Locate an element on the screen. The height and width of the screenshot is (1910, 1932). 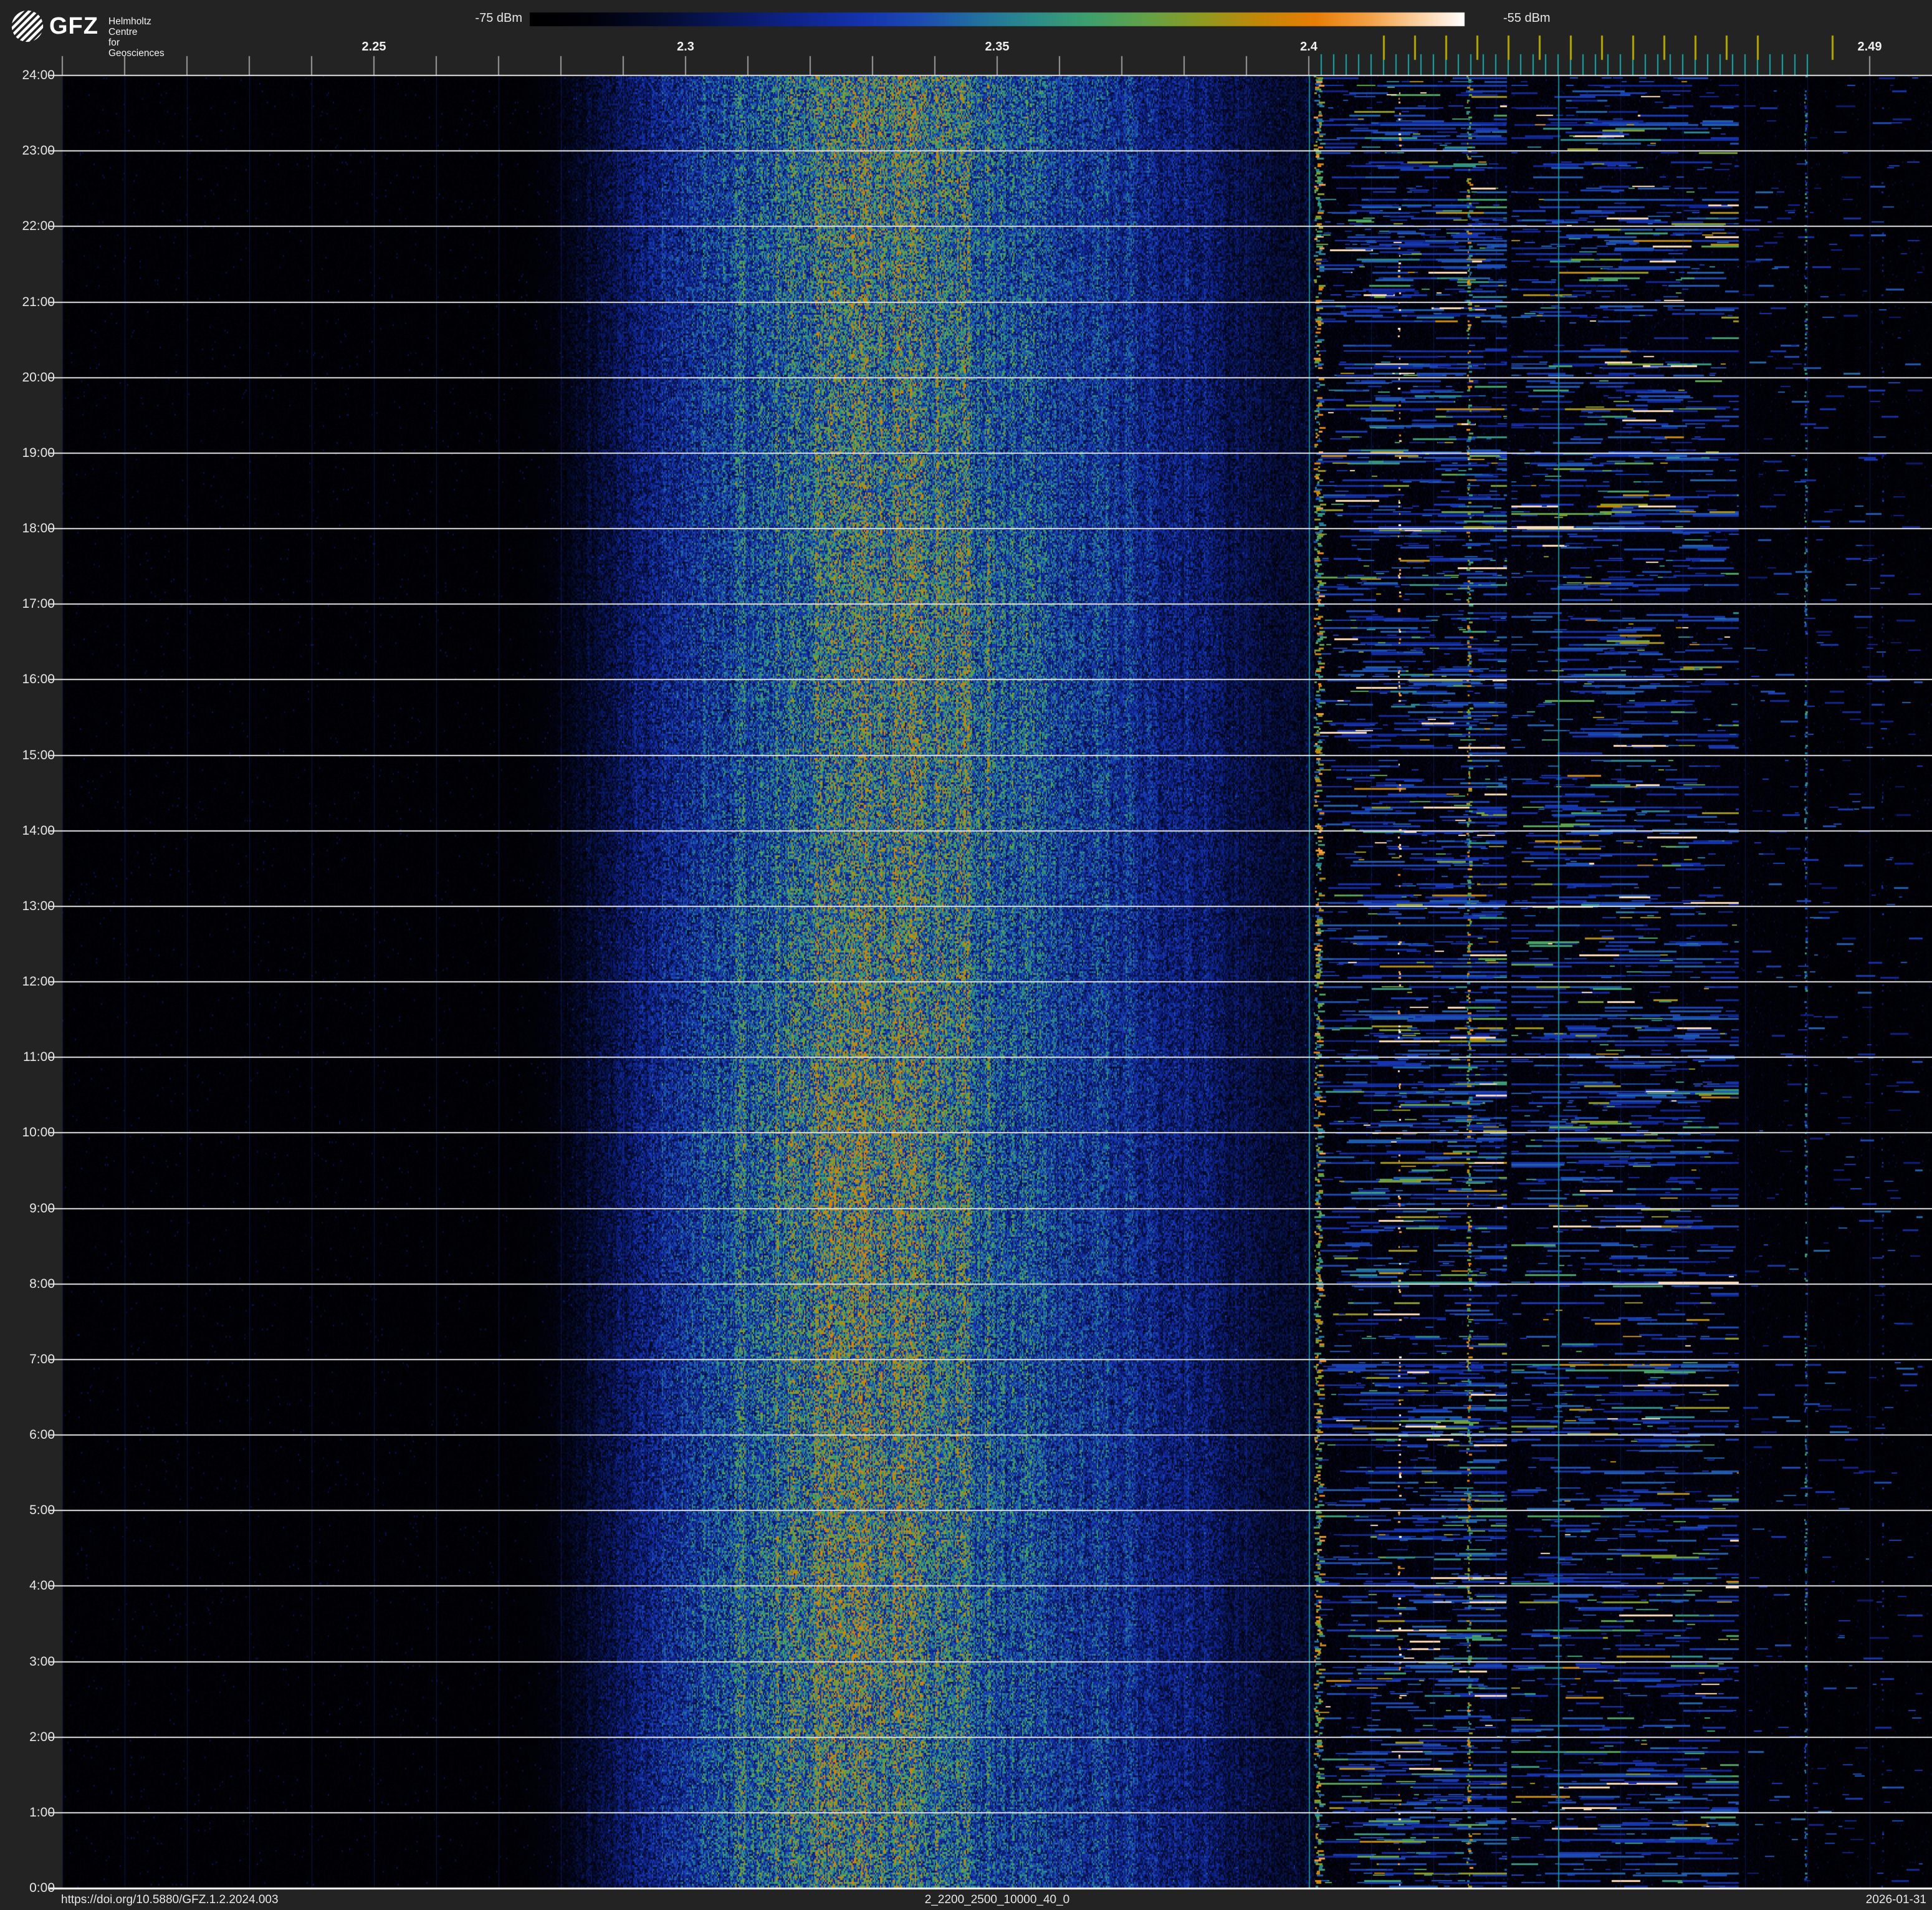
dataset-name: 2_2200_2500_10000_40_0 is located at coordinates (997, 1899).